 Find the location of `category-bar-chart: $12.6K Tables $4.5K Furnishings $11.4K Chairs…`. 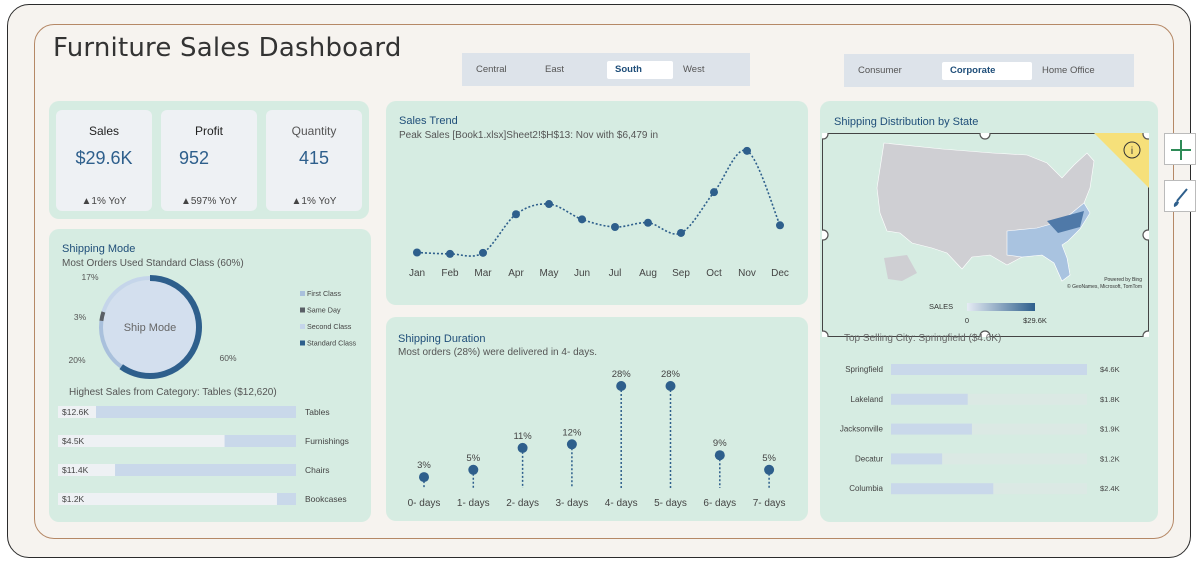

category-bar-chart: $12.6K Tables $4.5K Furnishings $11.4K Chairs… is located at coordinates (211, 457).